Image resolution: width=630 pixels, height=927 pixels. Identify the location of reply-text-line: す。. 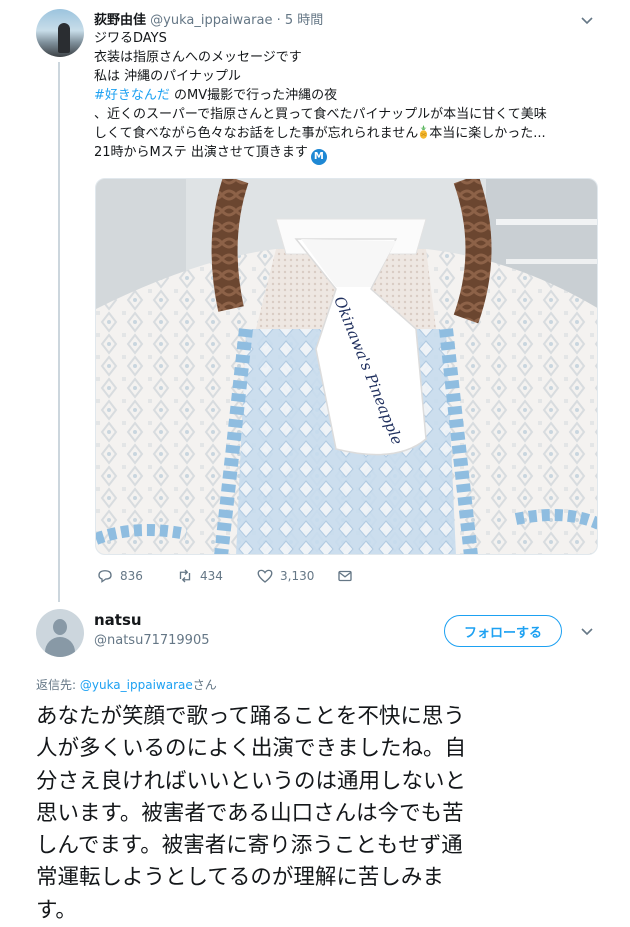
(56, 910).